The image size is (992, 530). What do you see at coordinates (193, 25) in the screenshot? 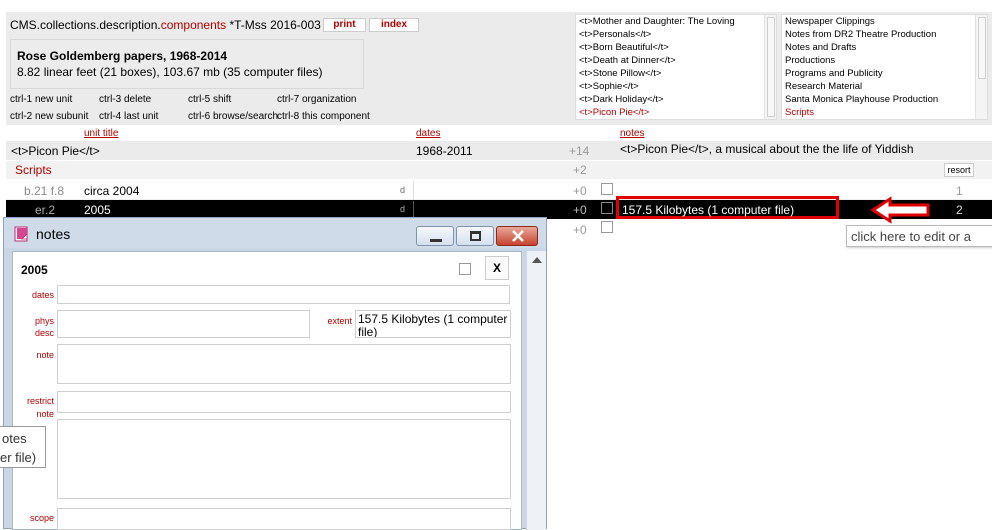
I see `path-components: components` at bounding box center [193, 25].